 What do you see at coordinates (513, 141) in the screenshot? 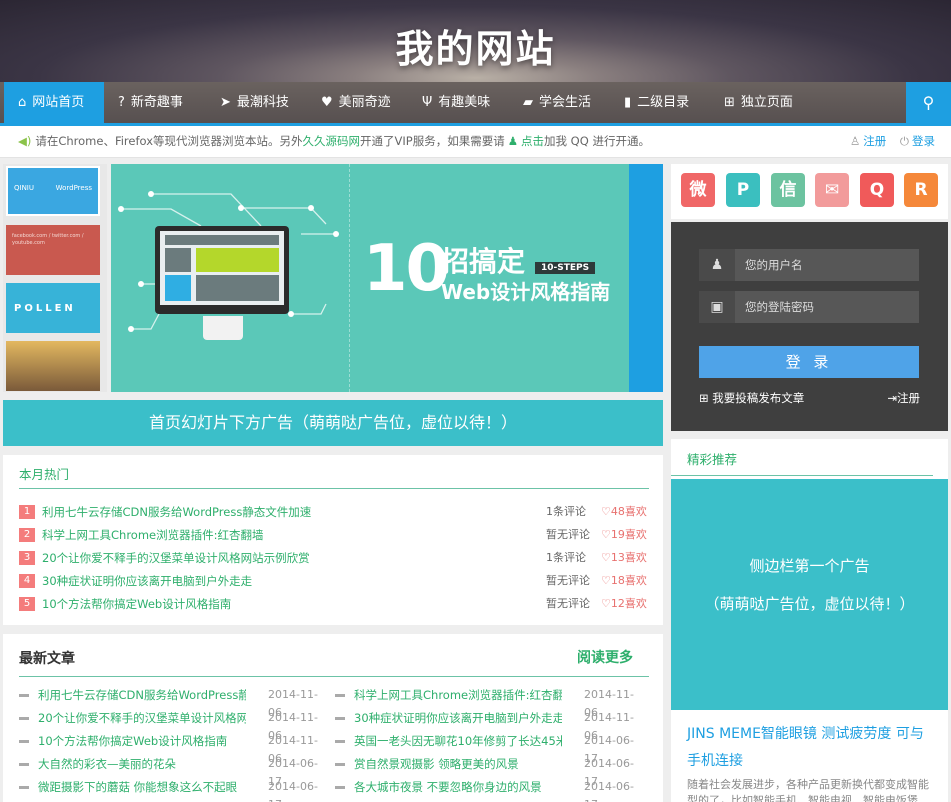
I see `qq-icon: ♟` at bounding box center [513, 141].